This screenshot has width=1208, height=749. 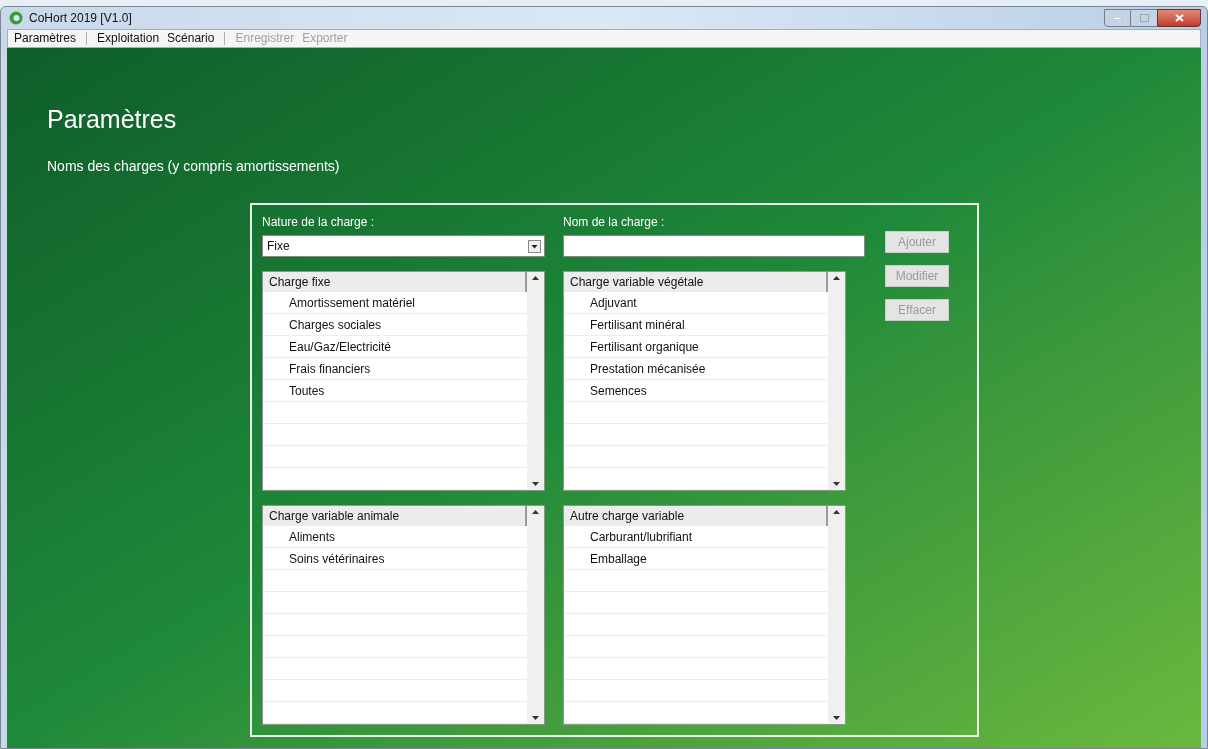 What do you see at coordinates (49, 38) in the screenshot?
I see `menu-item: Paramètres` at bounding box center [49, 38].